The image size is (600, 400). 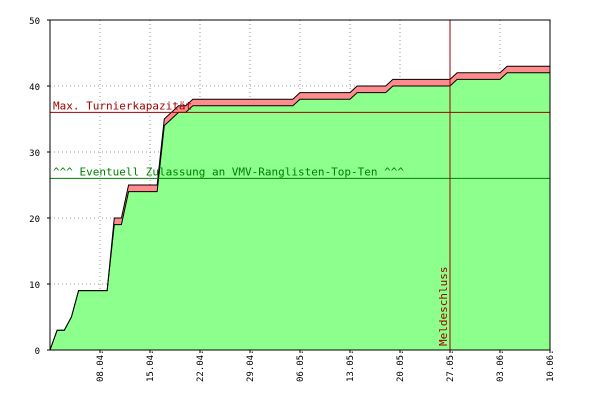 What do you see at coordinates (39, 187) in the screenshot?
I see `y-axis-tick-labels: 0 10 20 30 40 50` at bounding box center [39, 187].